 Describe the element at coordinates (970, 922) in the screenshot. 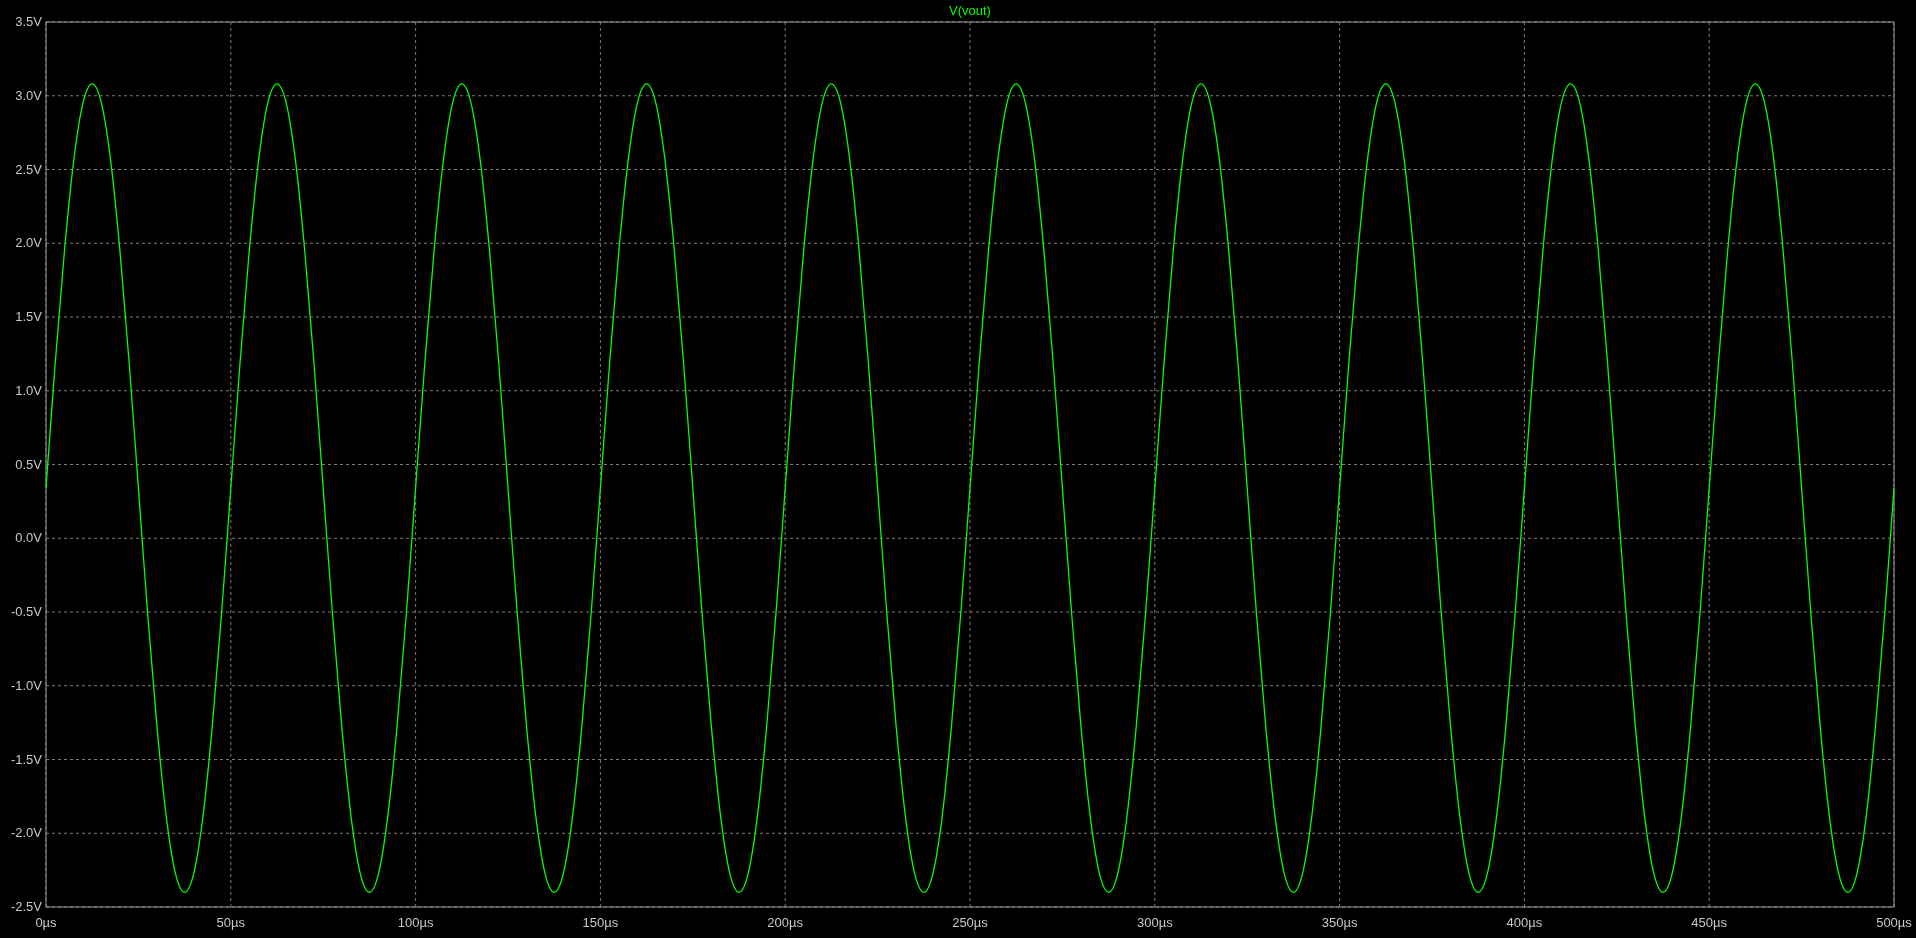

I see `x-tick-label: 250µs` at that location.